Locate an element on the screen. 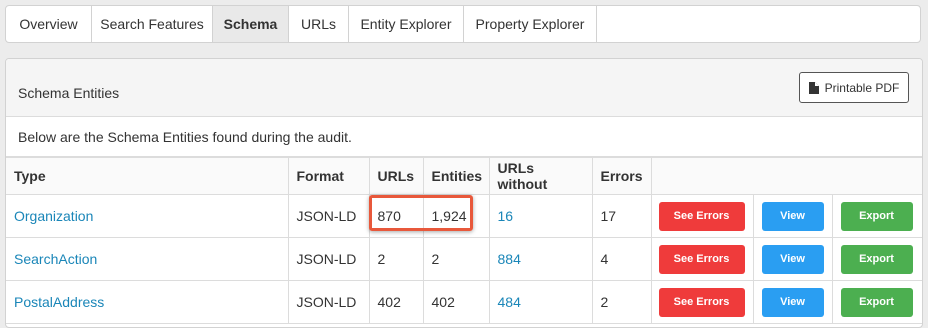 The width and height of the screenshot is (928, 328). tab-property-explorer: Property Explorer is located at coordinates (530, 24).